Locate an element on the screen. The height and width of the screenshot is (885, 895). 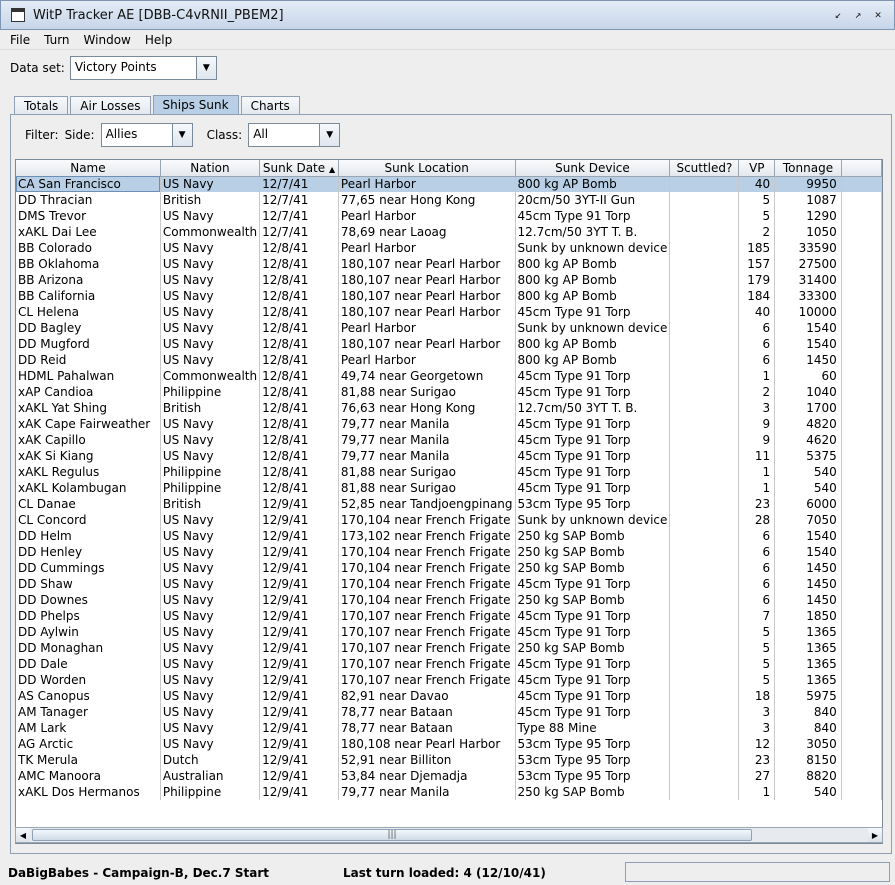
scroll-track: ||| is located at coordinates (449, 835).